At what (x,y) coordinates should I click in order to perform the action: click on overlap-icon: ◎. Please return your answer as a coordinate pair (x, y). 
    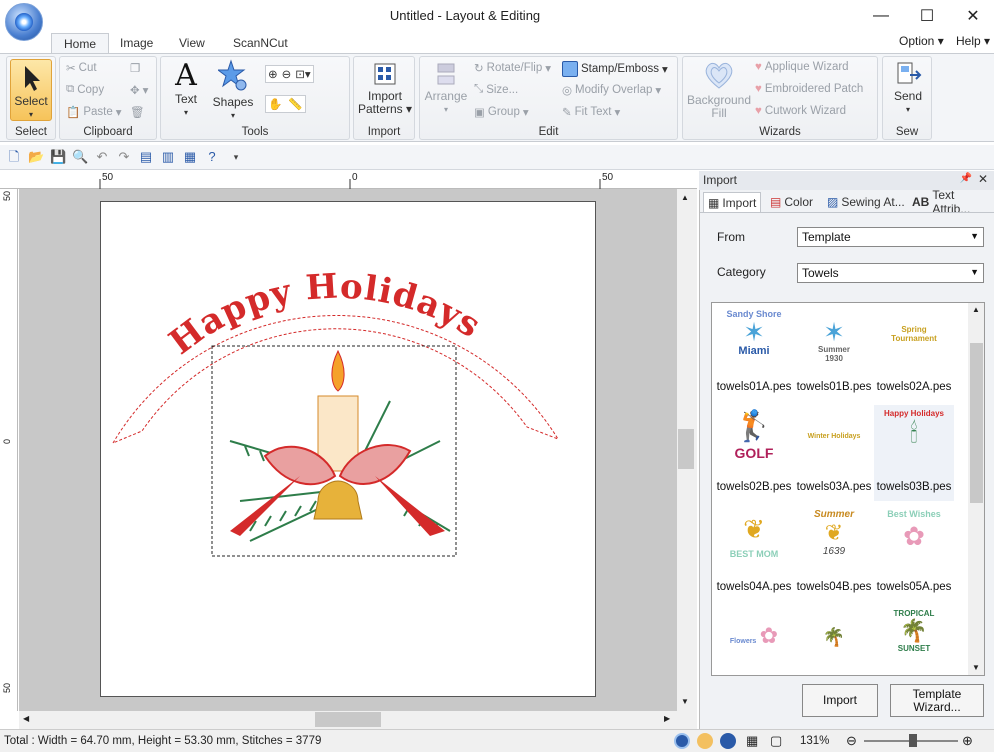
    Looking at the image, I should click on (567, 91).